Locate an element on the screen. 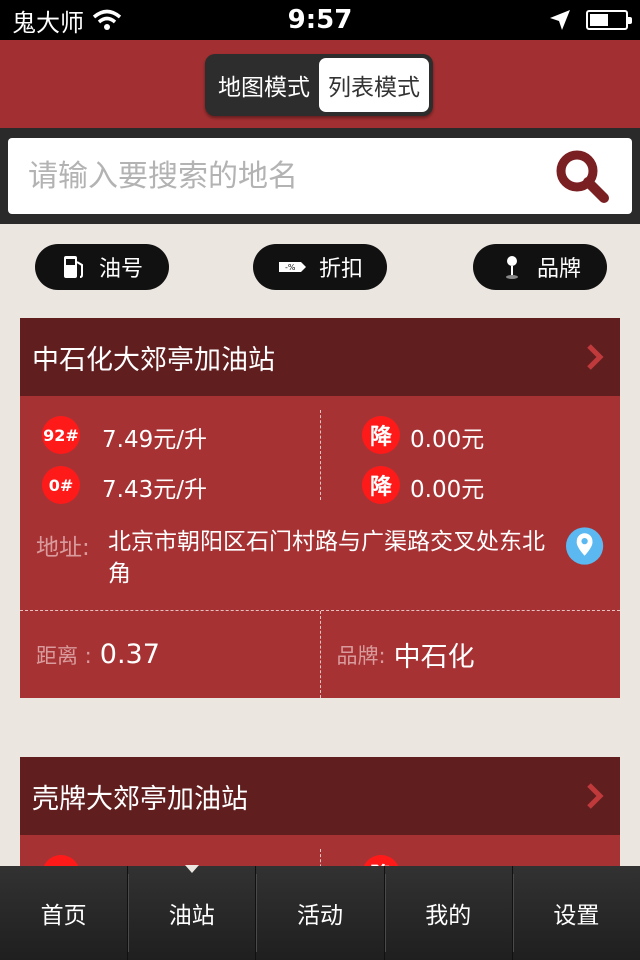  discount-filter: -% 折扣 is located at coordinates (320, 267).